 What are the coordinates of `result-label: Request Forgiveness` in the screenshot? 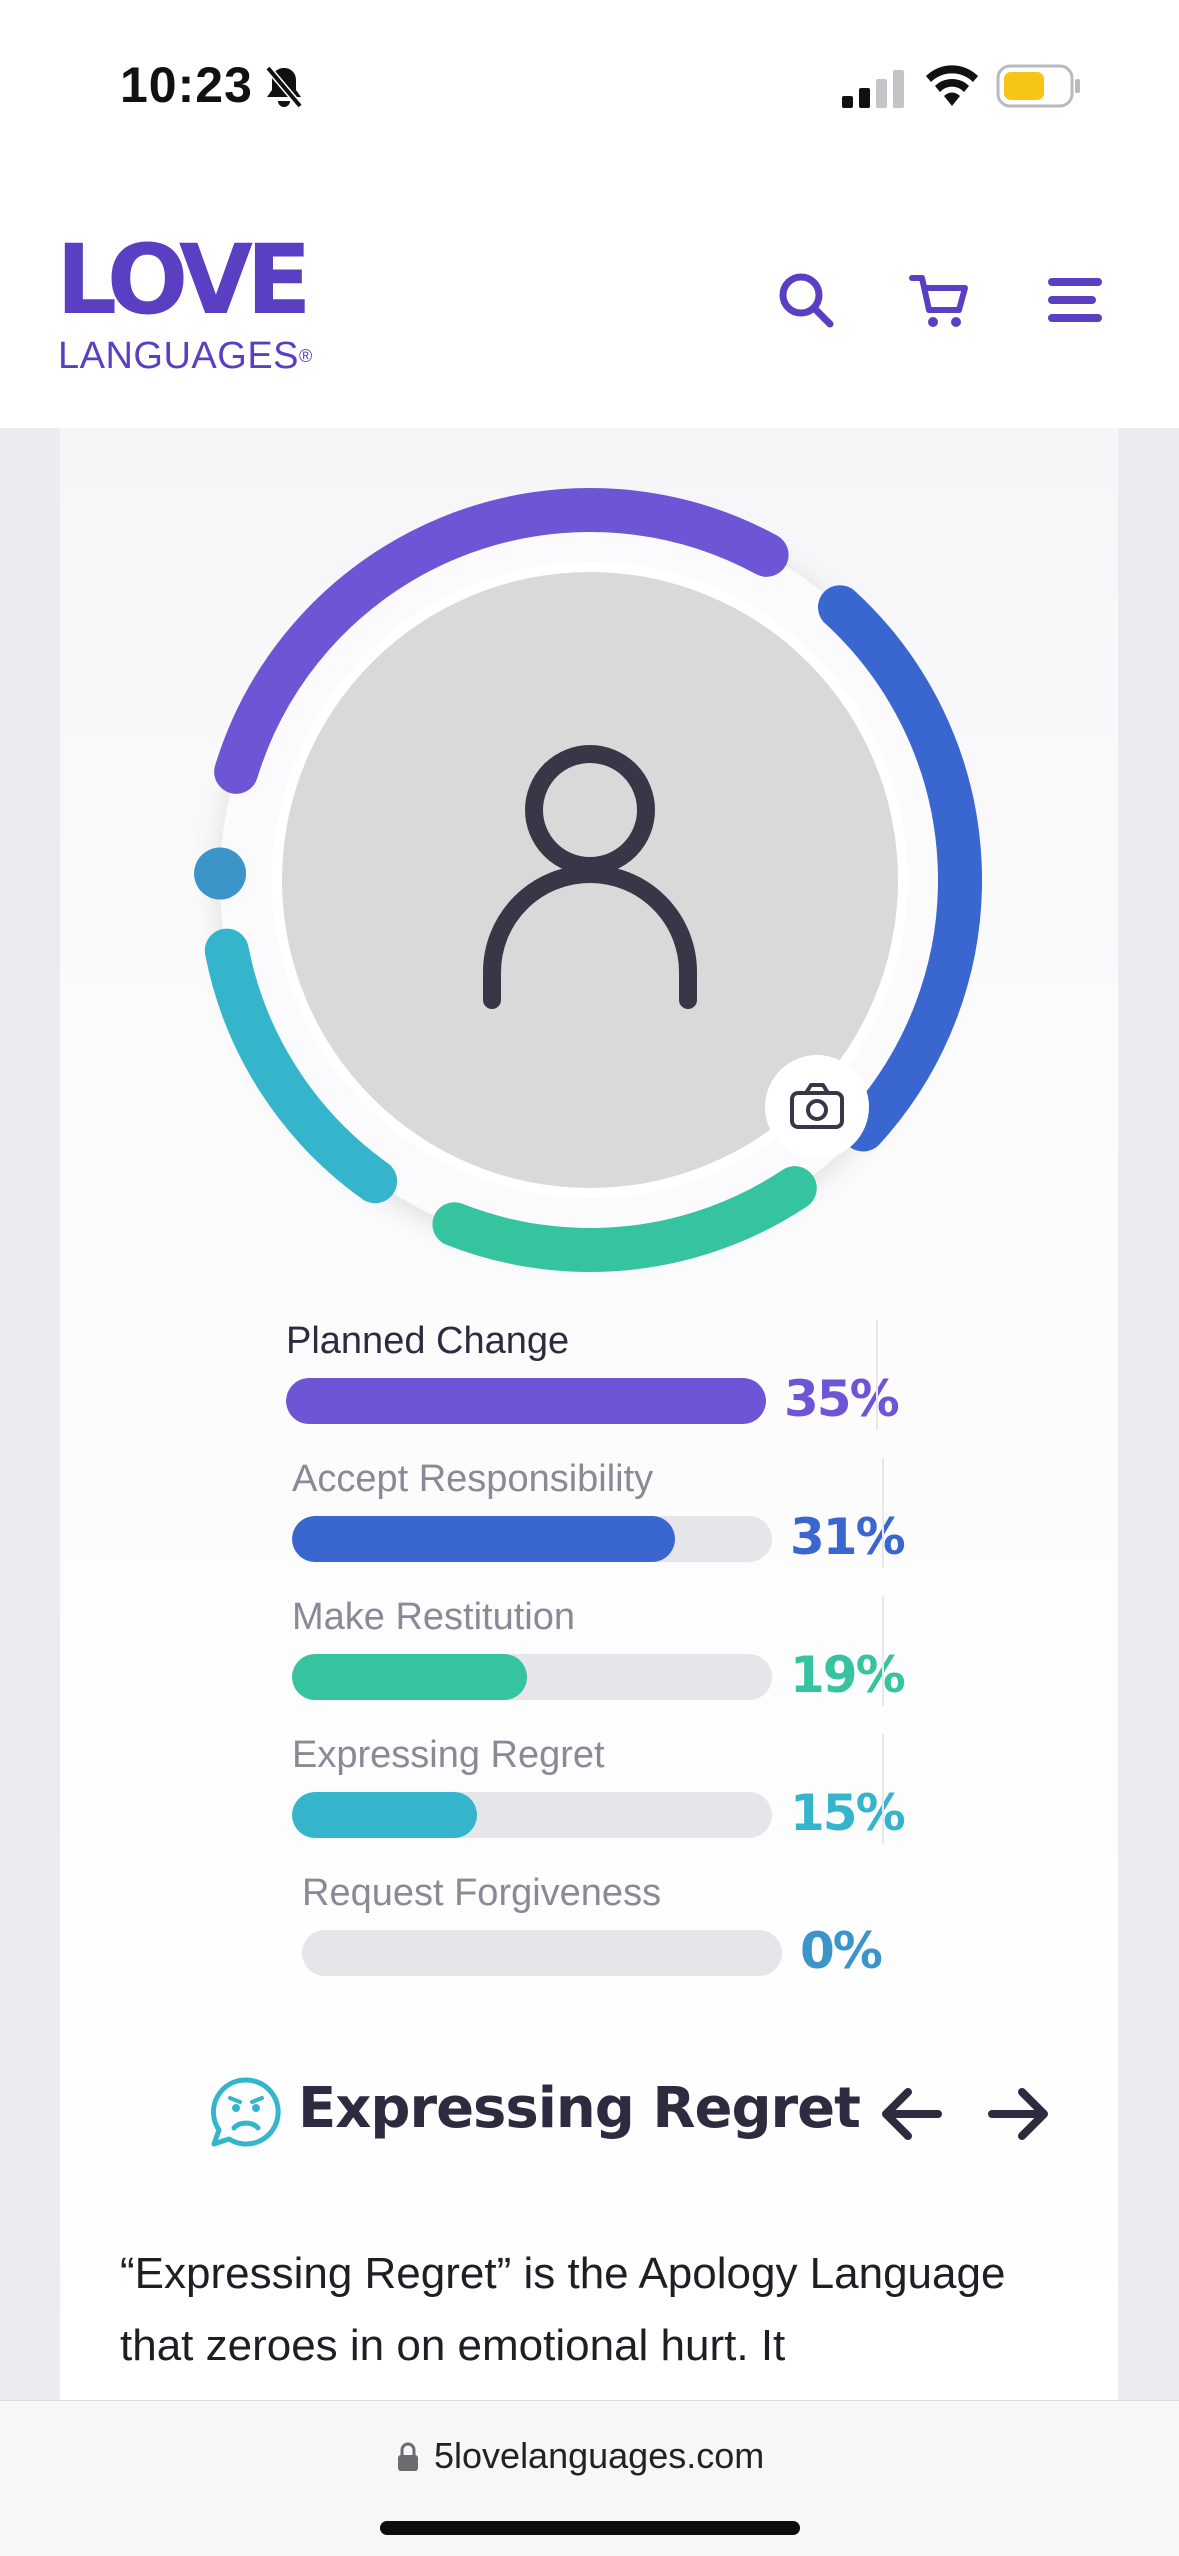 It's located at (482, 1893).